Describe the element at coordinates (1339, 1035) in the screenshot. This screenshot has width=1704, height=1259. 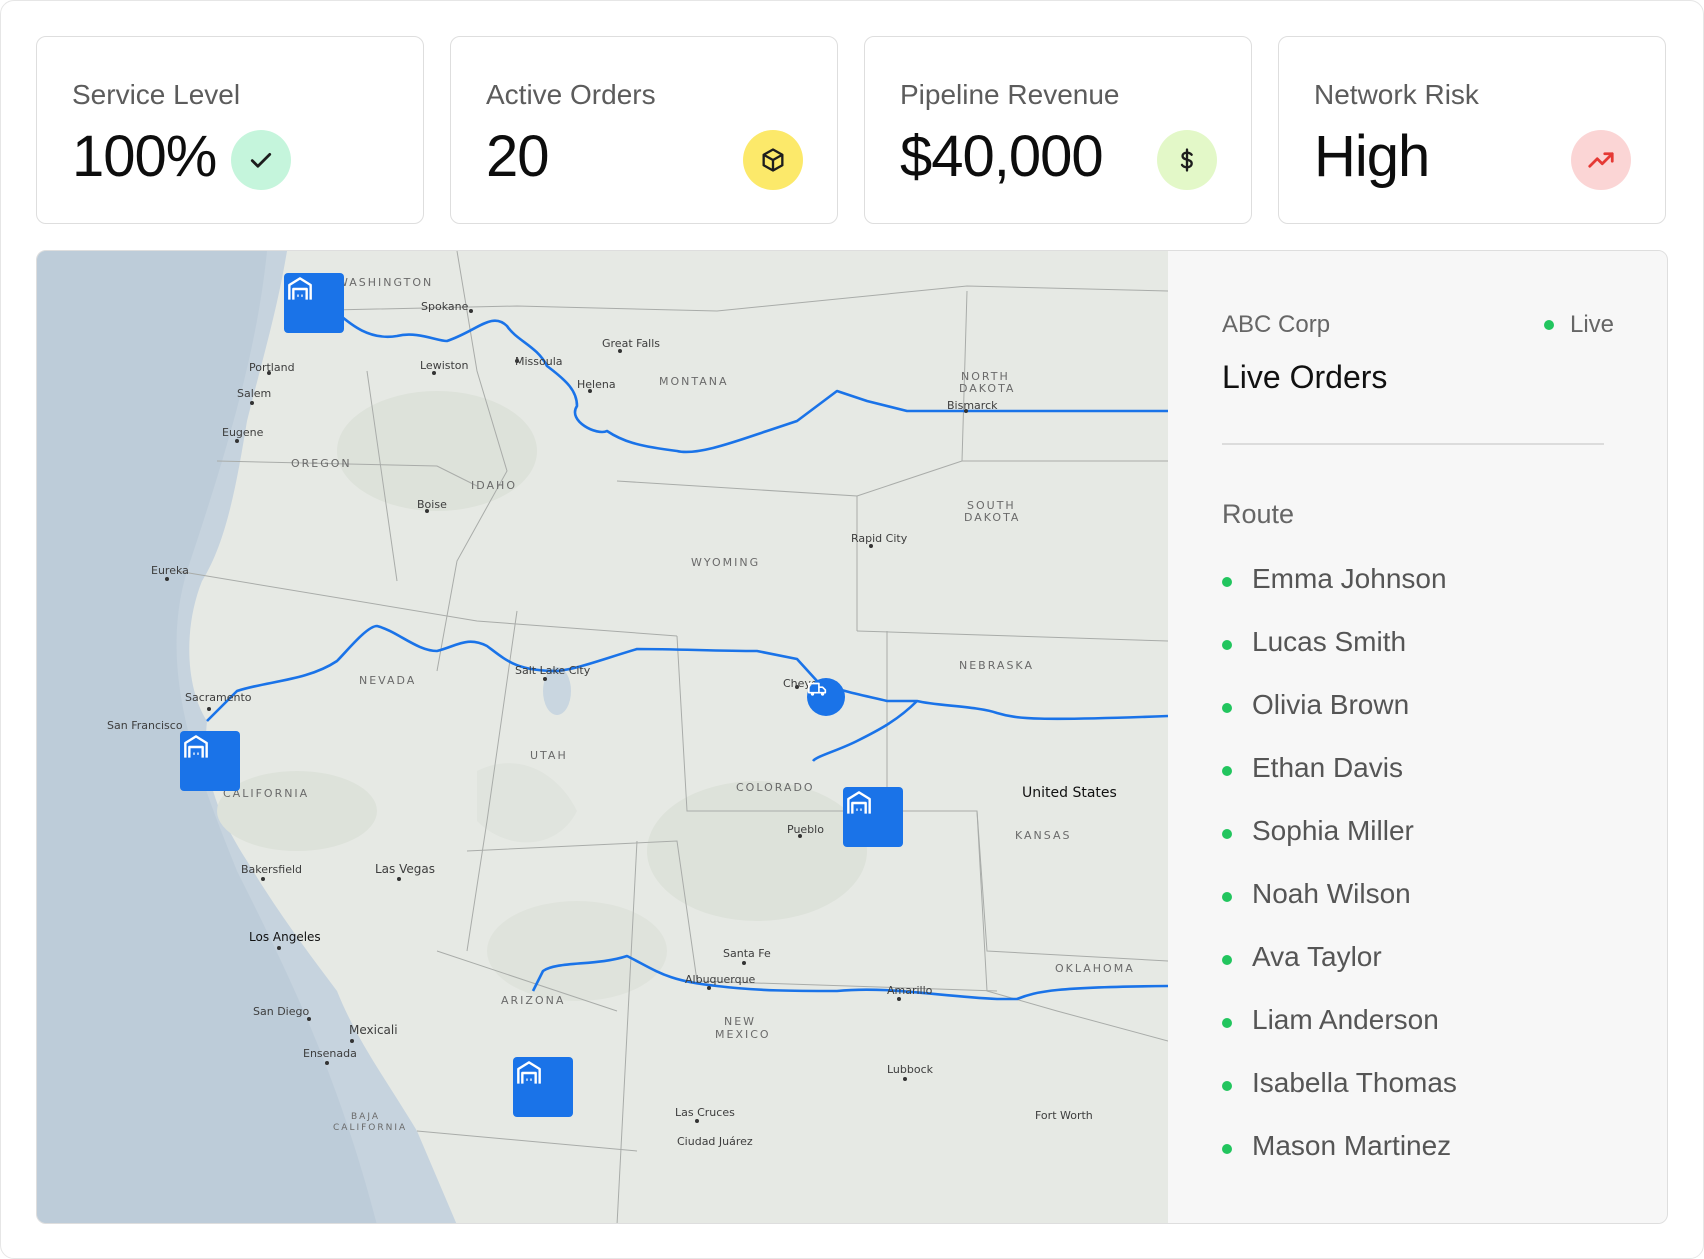
I see `route-item: Liam Anderson` at that location.